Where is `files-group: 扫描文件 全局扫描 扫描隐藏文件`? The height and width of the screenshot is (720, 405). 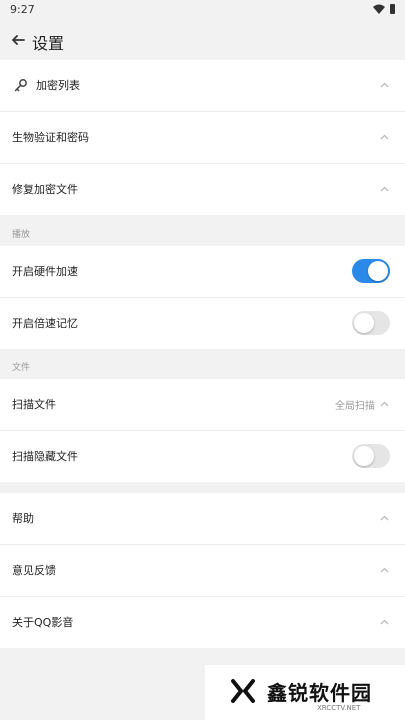 files-group: 扫描文件 全局扫描 扫描隐藏文件 is located at coordinates (202, 430).